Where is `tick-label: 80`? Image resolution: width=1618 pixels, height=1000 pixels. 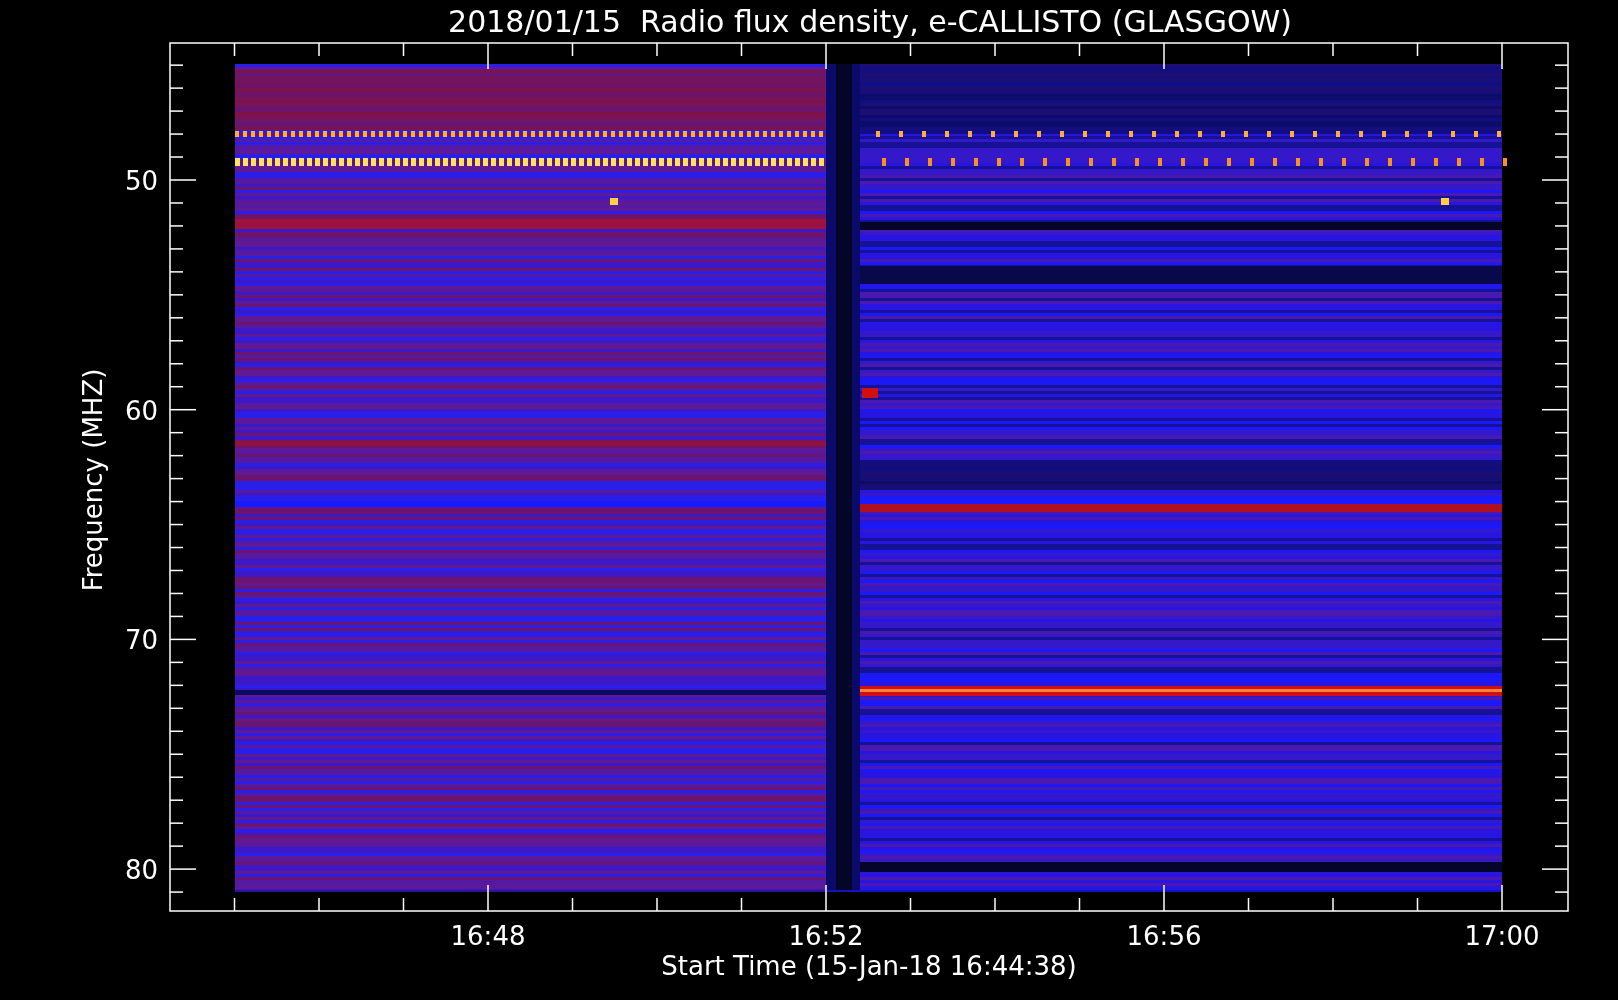
tick-label: 80 is located at coordinates (141, 870).